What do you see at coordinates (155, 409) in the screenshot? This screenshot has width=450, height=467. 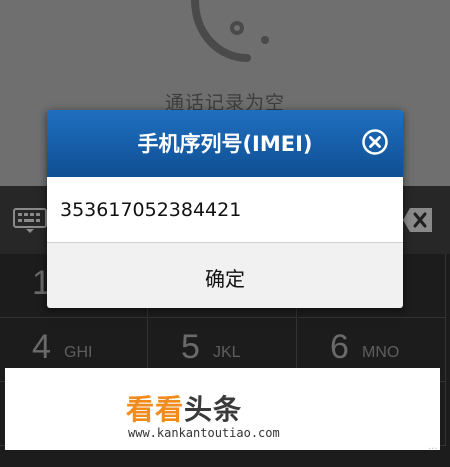 I see `watermark-brand-orange: 看看` at bounding box center [155, 409].